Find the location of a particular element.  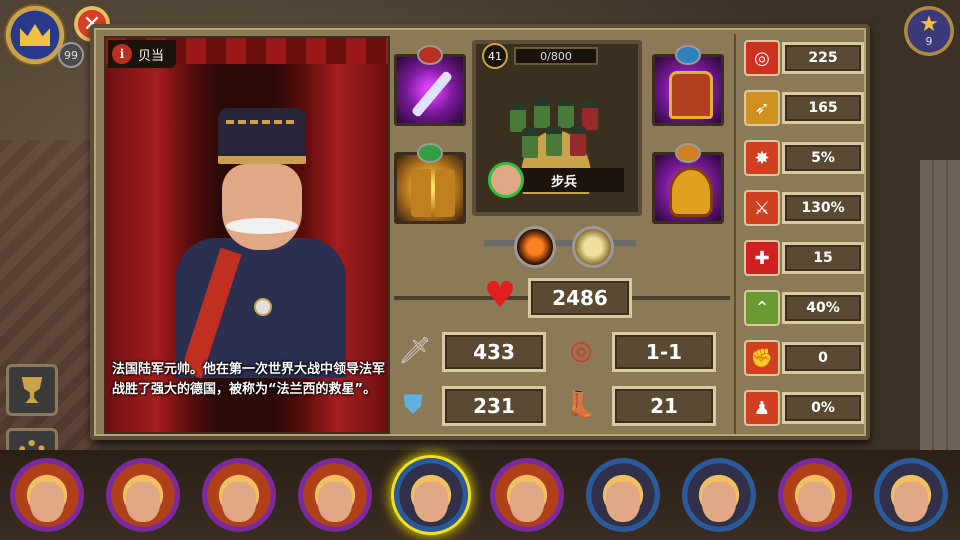

sword-icon: 🗡 is located at coordinates (415, 351).